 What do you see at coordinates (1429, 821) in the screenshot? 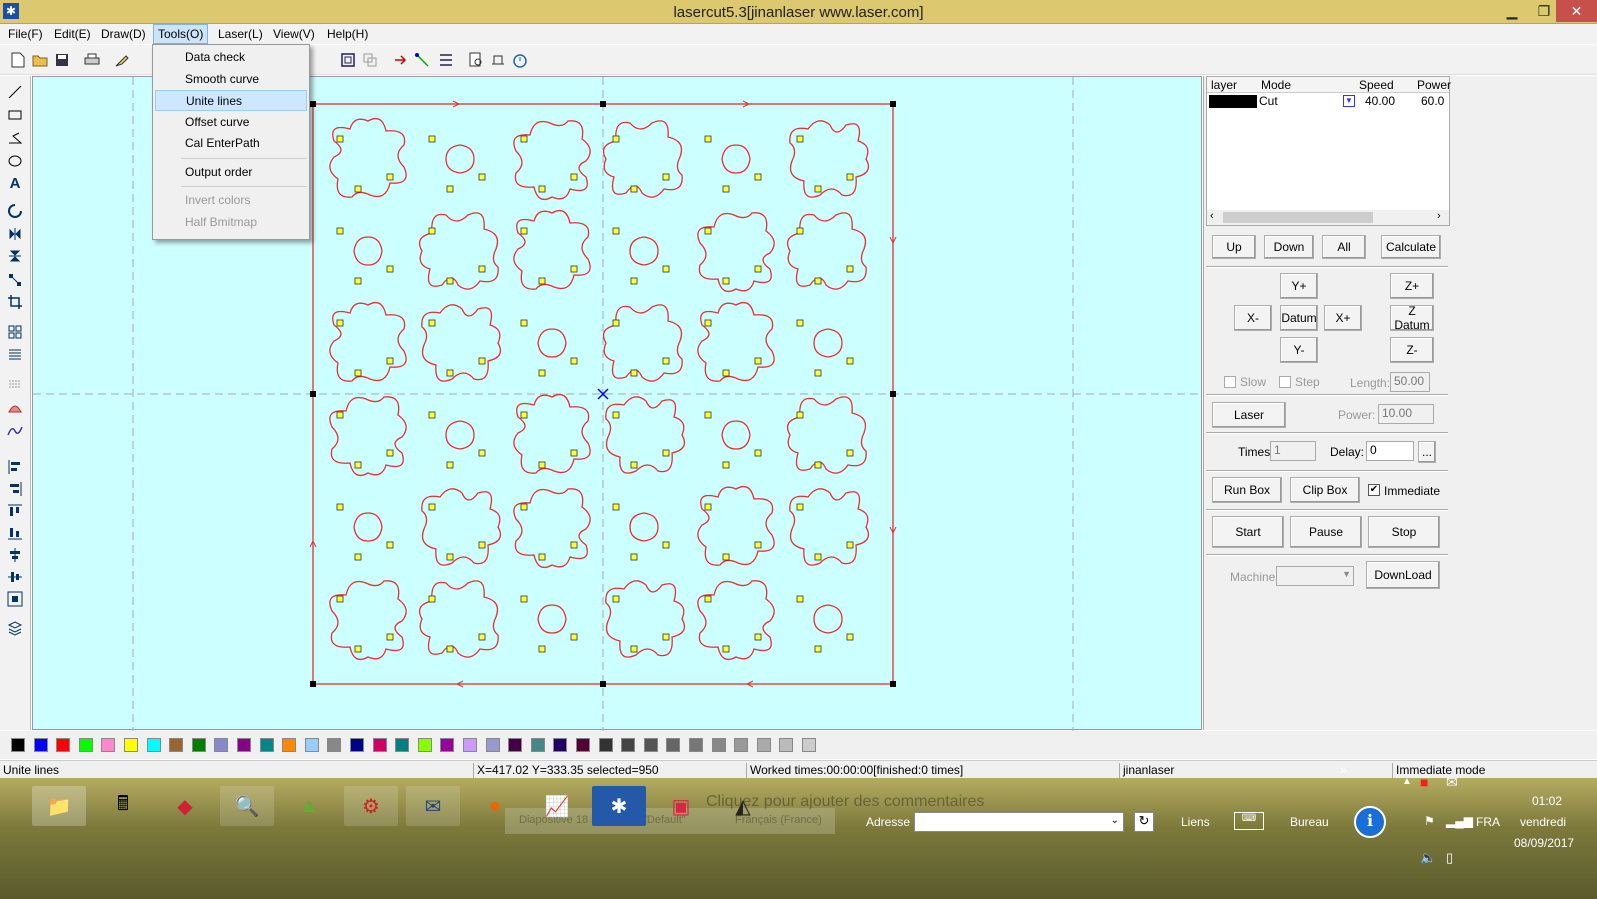
I see `flag-icon: ⚑` at bounding box center [1429, 821].